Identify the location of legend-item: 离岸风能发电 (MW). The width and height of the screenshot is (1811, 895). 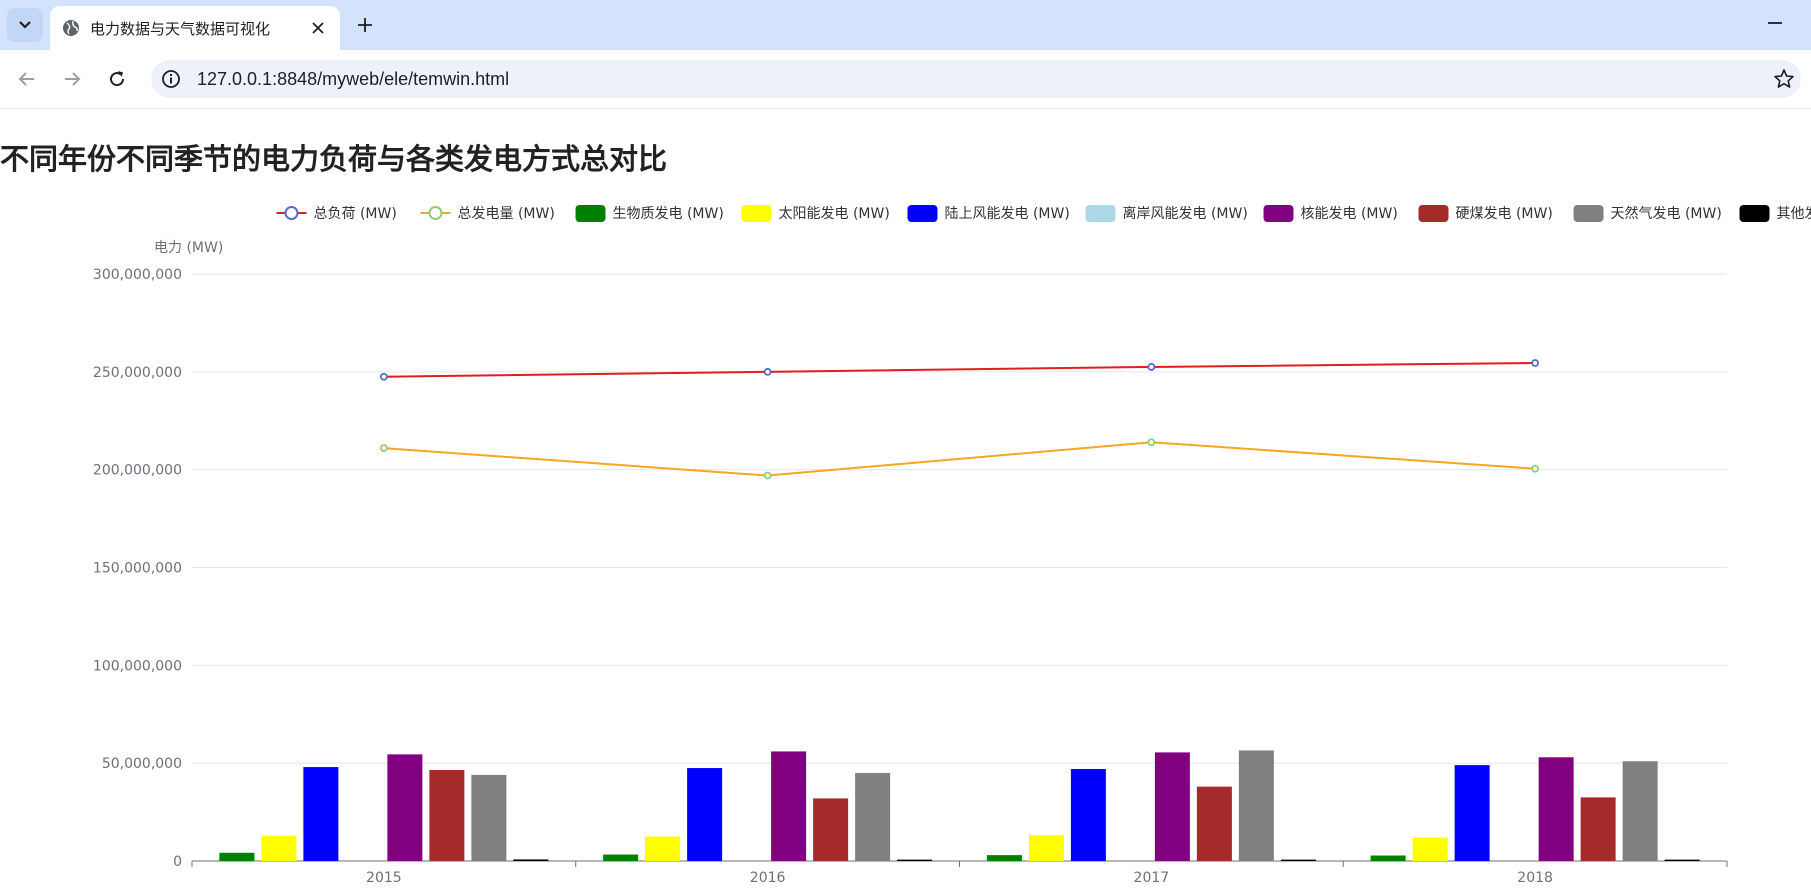
(1166, 213).